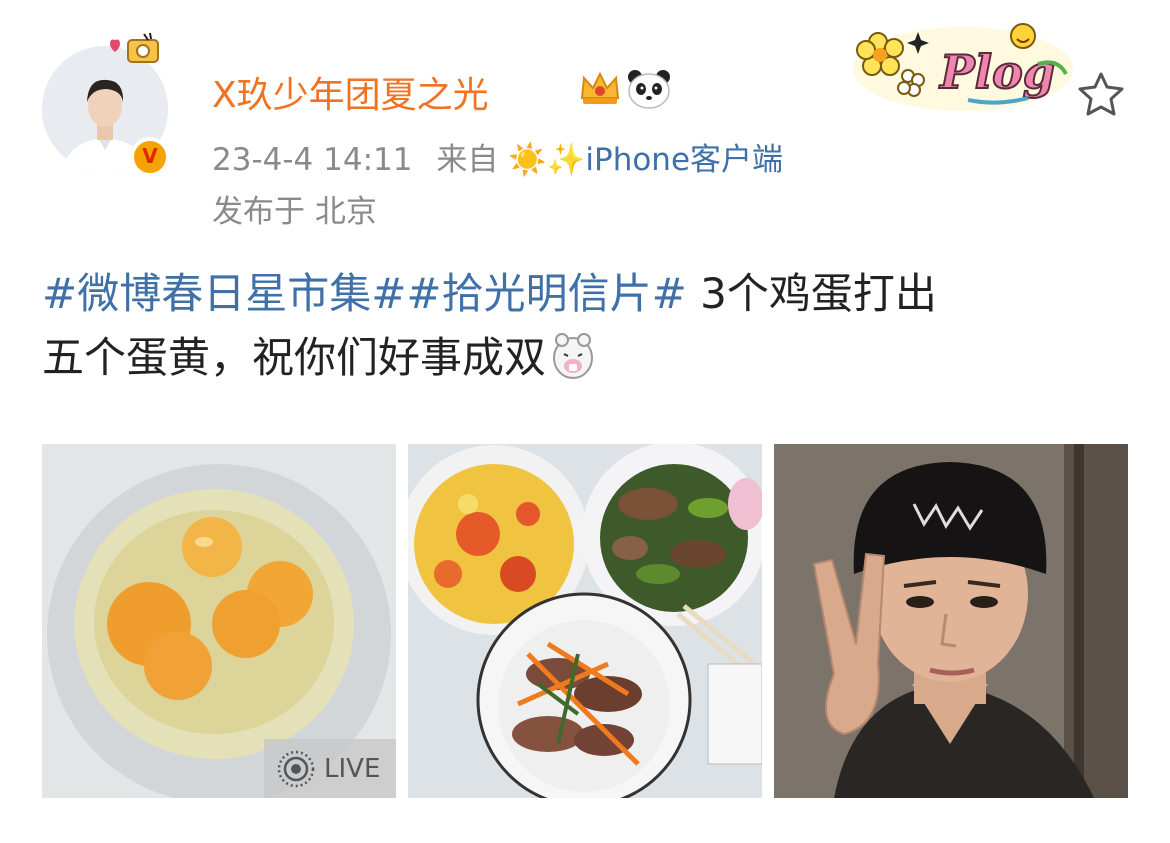 This screenshot has width=1170, height=843. I want to click on alpaca-emoji-icon, so click(573, 356).